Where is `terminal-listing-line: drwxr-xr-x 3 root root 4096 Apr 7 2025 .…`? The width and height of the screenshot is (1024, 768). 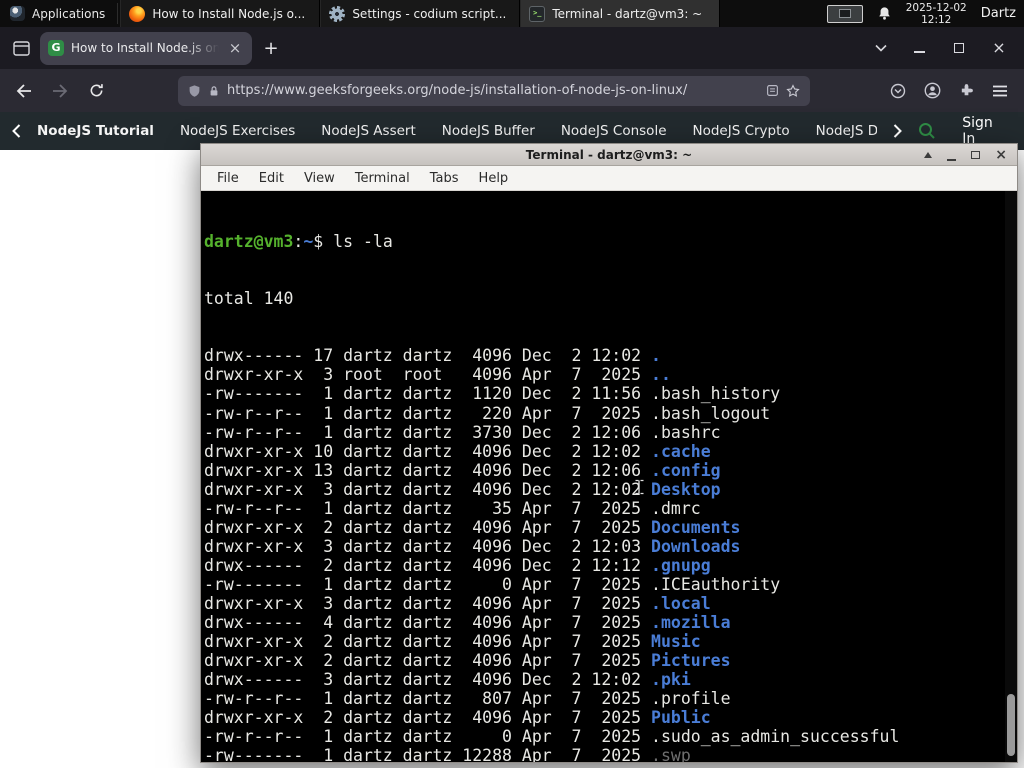
terminal-listing-line: drwxr-xr-x 3 root root 4096 Apr 7 2025 .… is located at coordinates (610, 374).